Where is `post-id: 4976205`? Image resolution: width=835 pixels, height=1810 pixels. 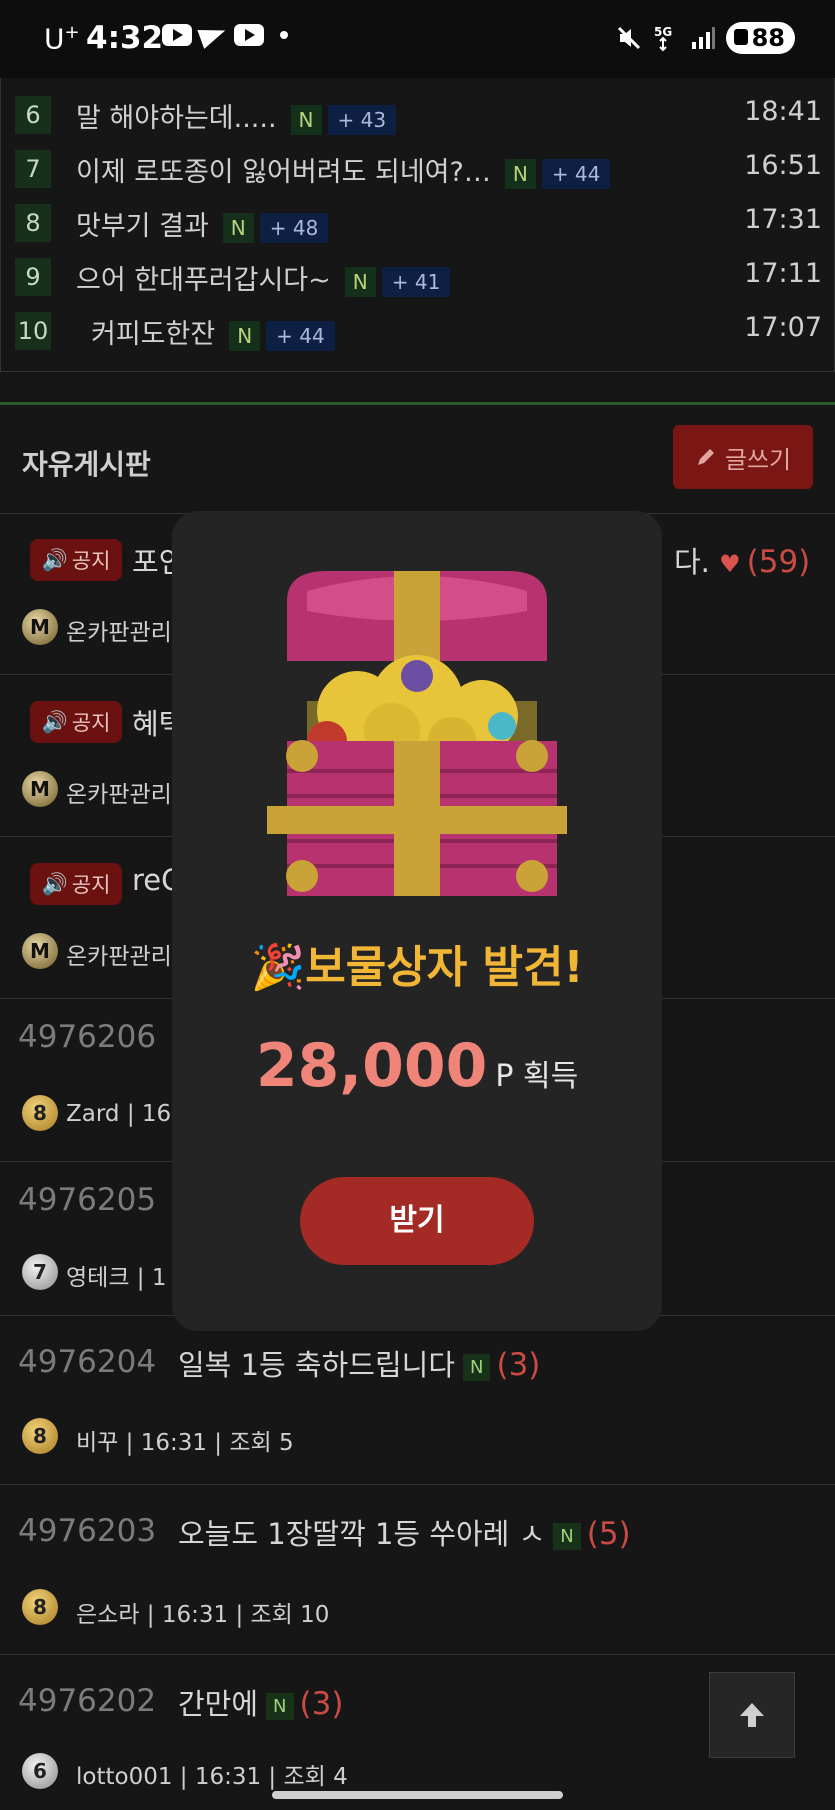 post-id: 4976205 is located at coordinates (87, 1200).